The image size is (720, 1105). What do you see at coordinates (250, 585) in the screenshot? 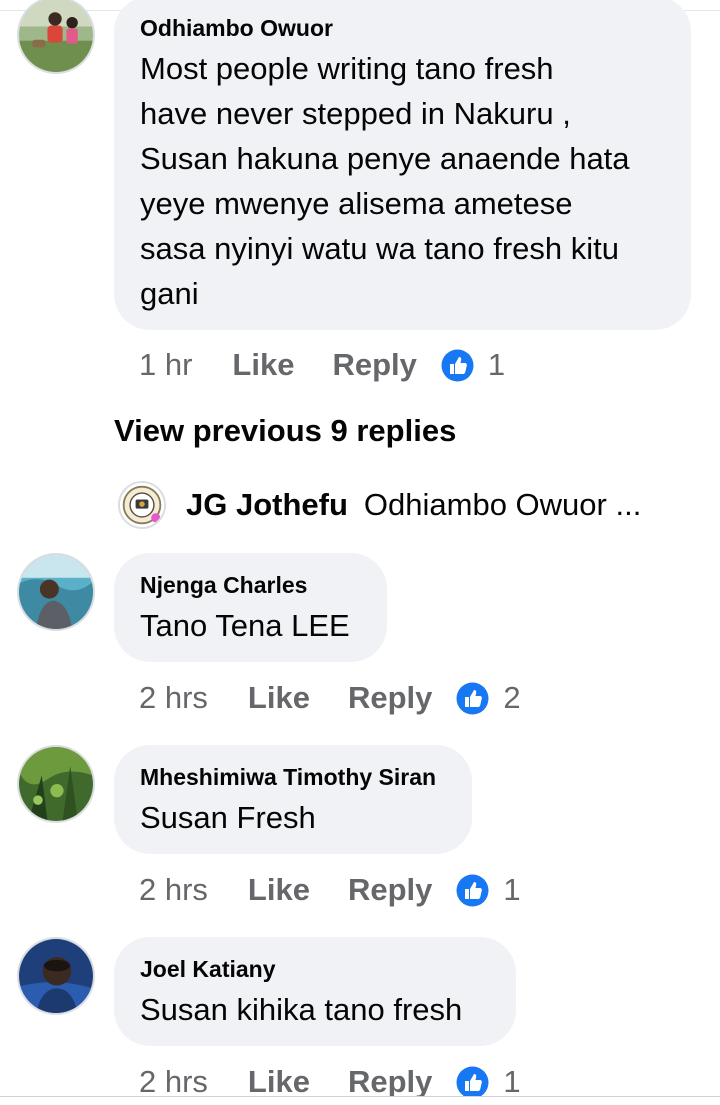
I see `comment-author: Njenga Charles` at bounding box center [250, 585].